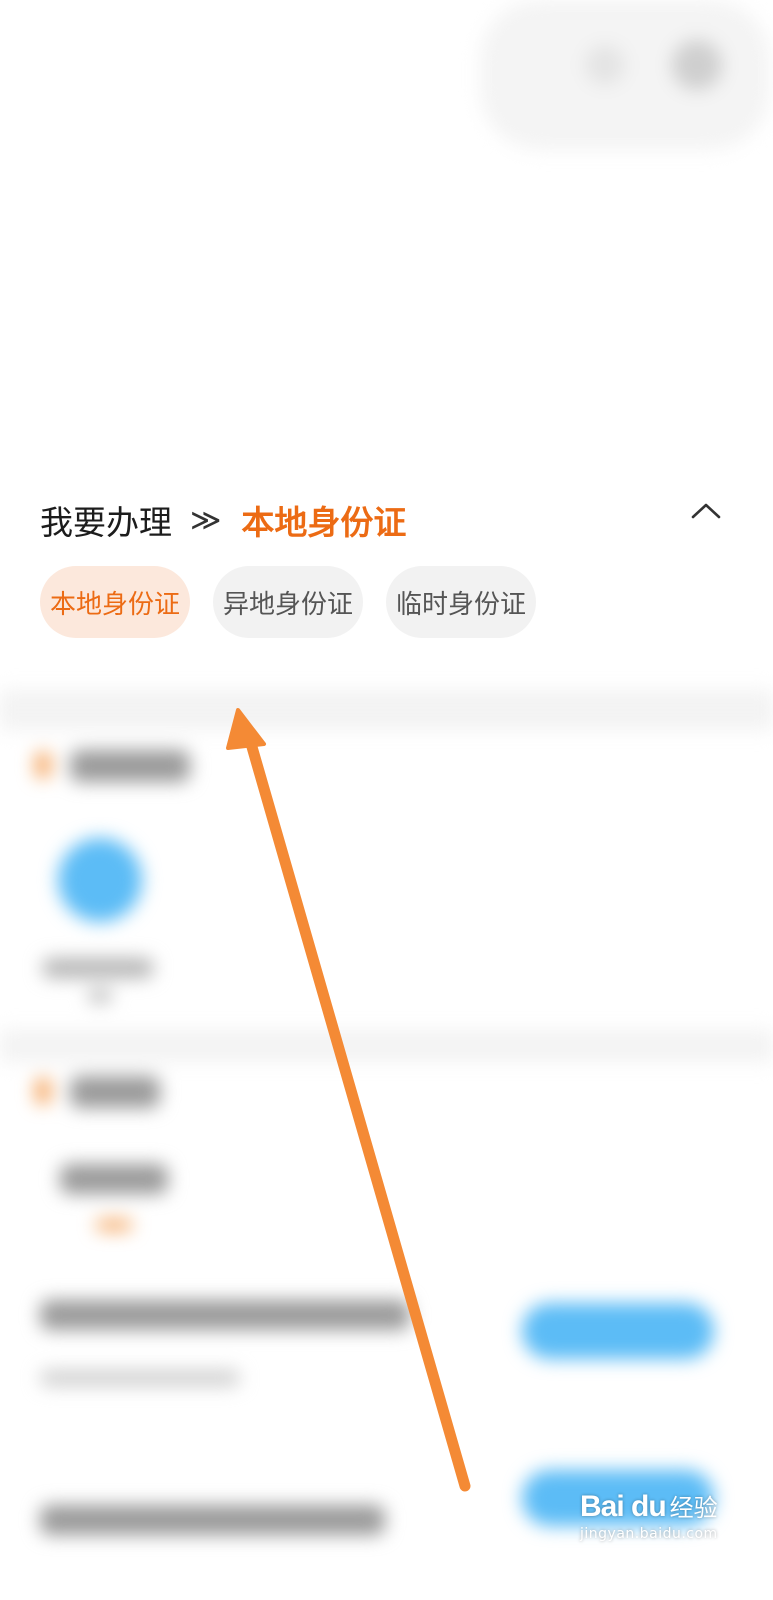 This screenshot has width=773, height=1600. What do you see at coordinates (623, 1506) in the screenshot?
I see `watermark-logo: Bai du` at bounding box center [623, 1506].